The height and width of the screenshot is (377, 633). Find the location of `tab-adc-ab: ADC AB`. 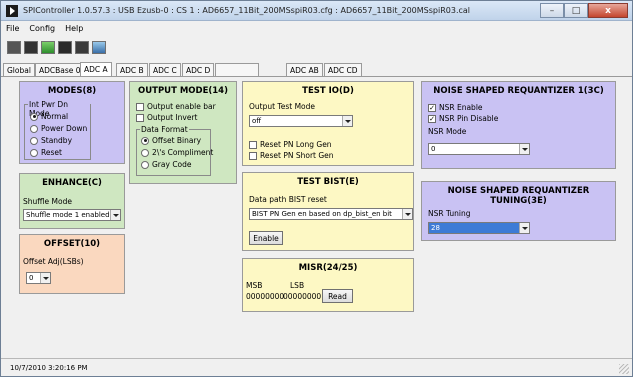

tab-adc-ab: ADC AB is located at coordinates (304, 70).